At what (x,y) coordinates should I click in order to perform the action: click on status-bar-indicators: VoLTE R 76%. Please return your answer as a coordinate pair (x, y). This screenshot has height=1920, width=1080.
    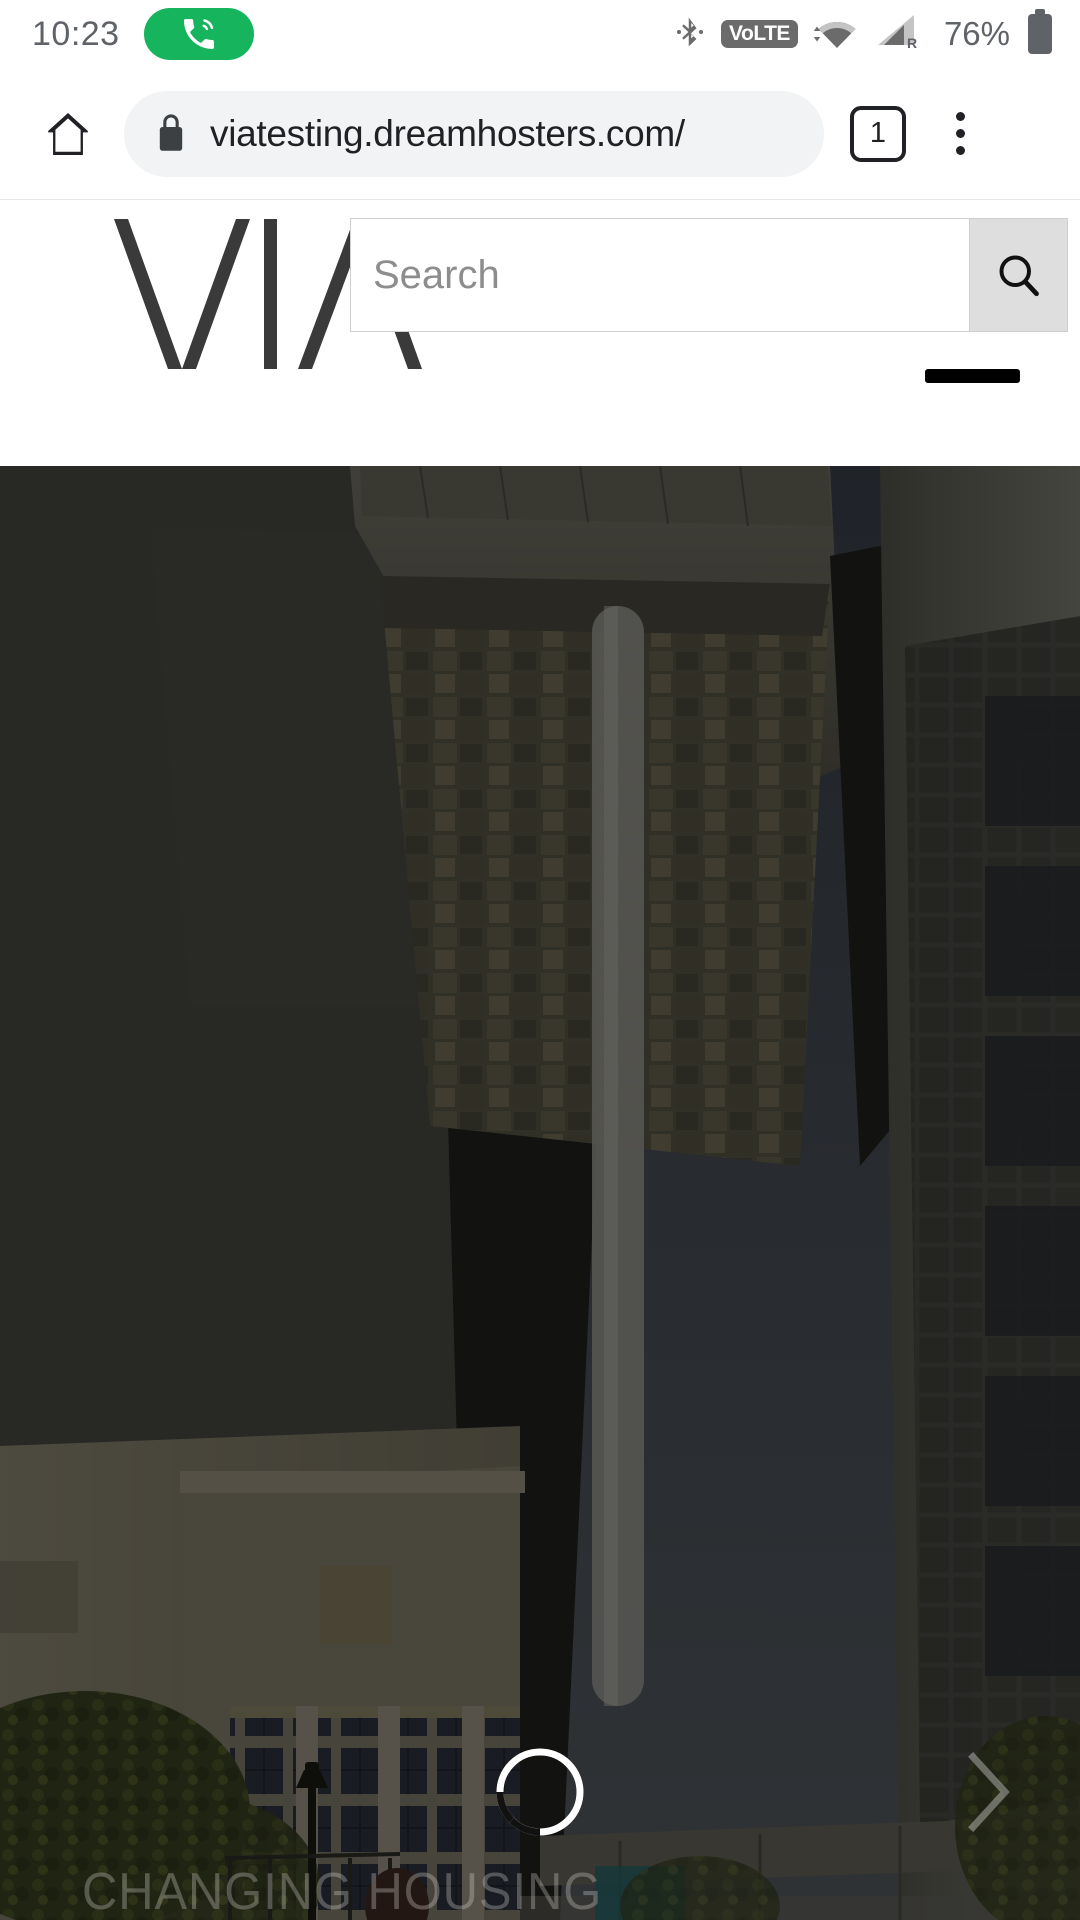
    Looking at the image, I should click on (864, 34).